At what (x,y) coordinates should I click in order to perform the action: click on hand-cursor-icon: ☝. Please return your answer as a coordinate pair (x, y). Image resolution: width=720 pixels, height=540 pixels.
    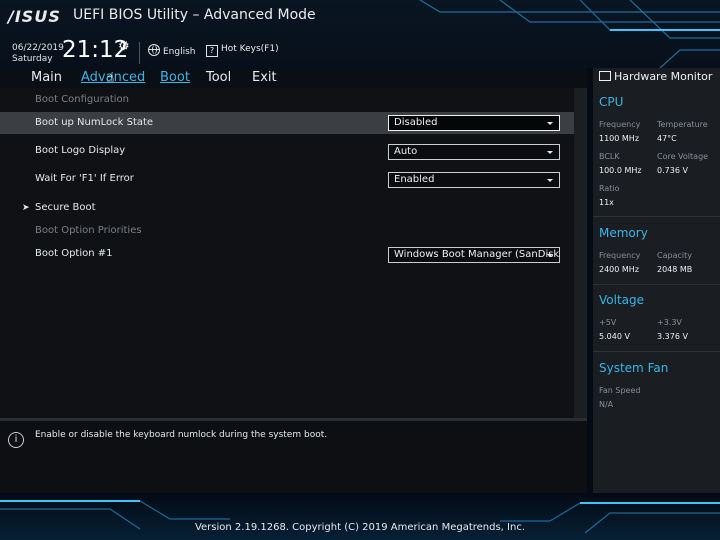
    Looking at the image, I should click on (110, 78).